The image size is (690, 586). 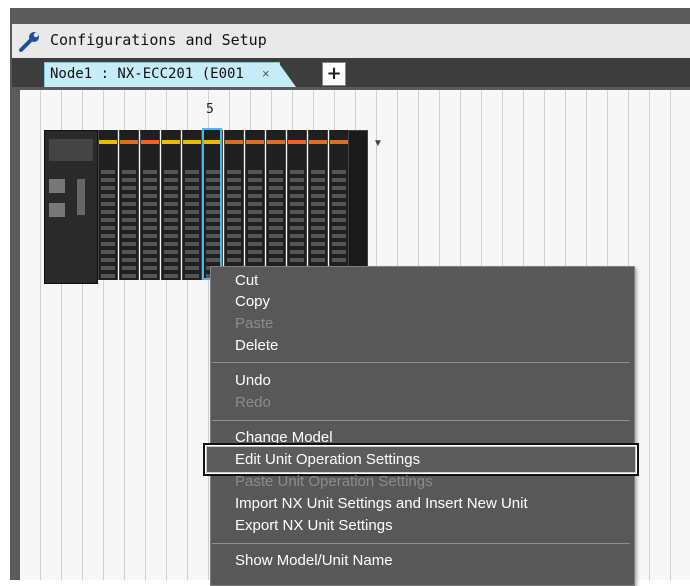 What do you see at coordinates (253, 402) in the screenshot?
I see `menu-item-redo: Redo` at bounding box center [253, 402].